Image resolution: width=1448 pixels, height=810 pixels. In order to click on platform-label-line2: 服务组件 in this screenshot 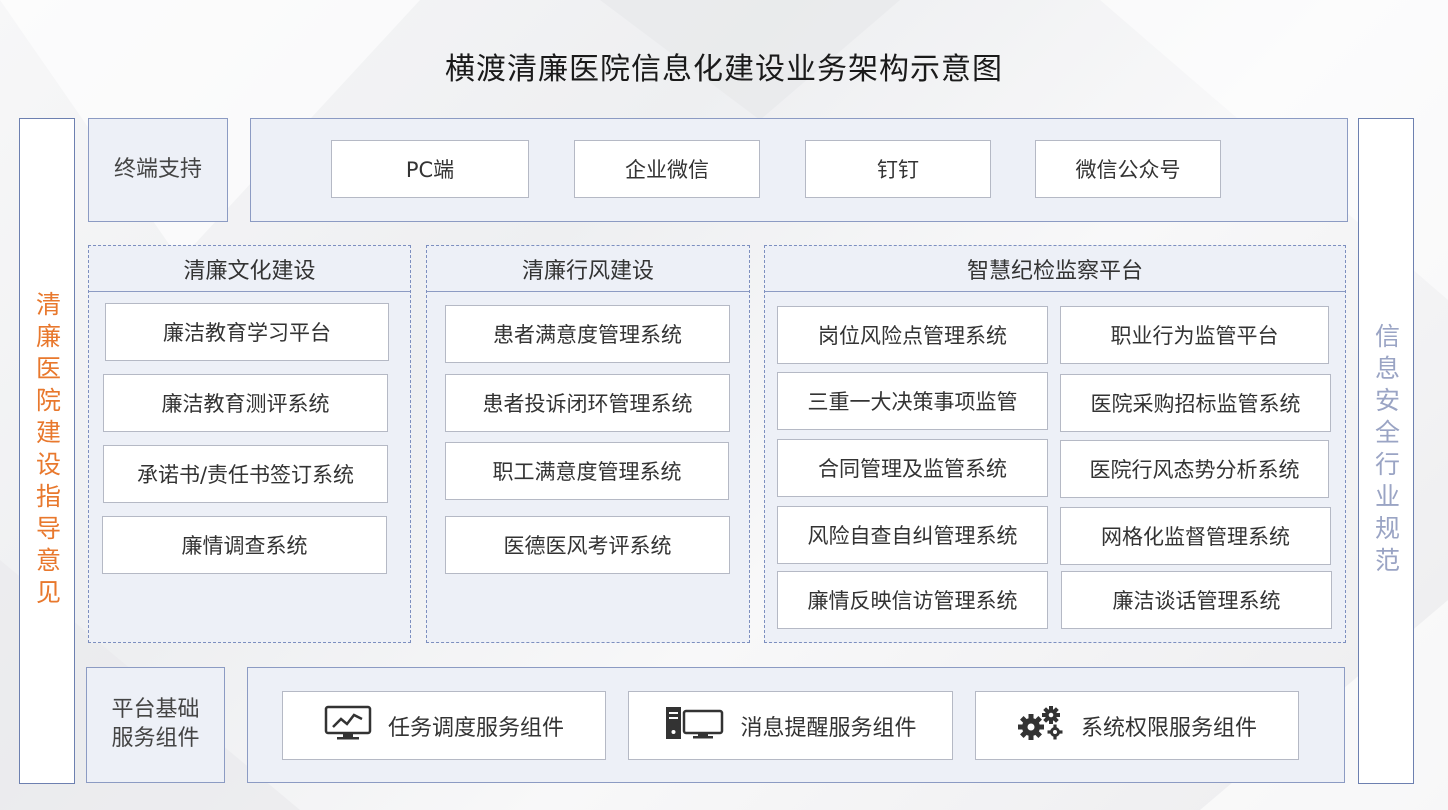, I will do `click(155, 738)`.